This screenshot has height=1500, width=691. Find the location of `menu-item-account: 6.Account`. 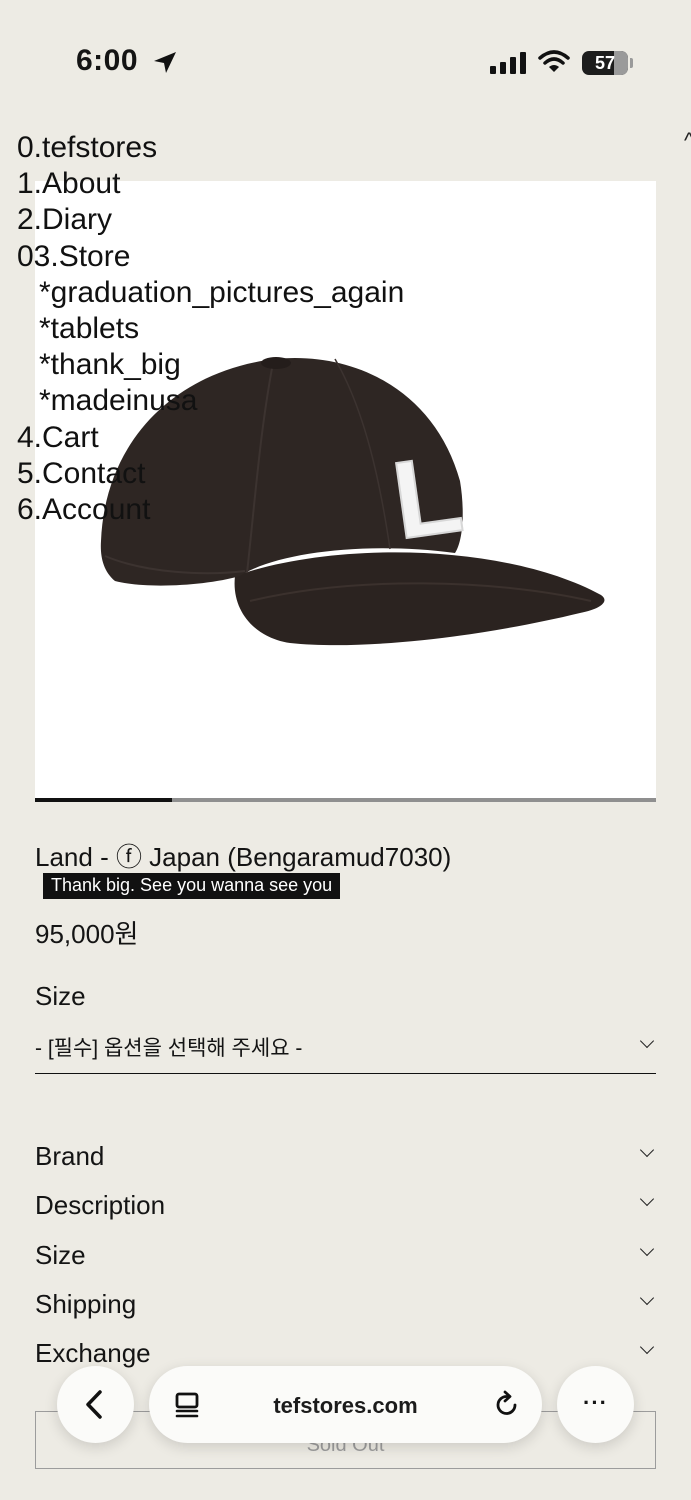

menu-item-account: 6.Account is located at coordinates (210, 510).